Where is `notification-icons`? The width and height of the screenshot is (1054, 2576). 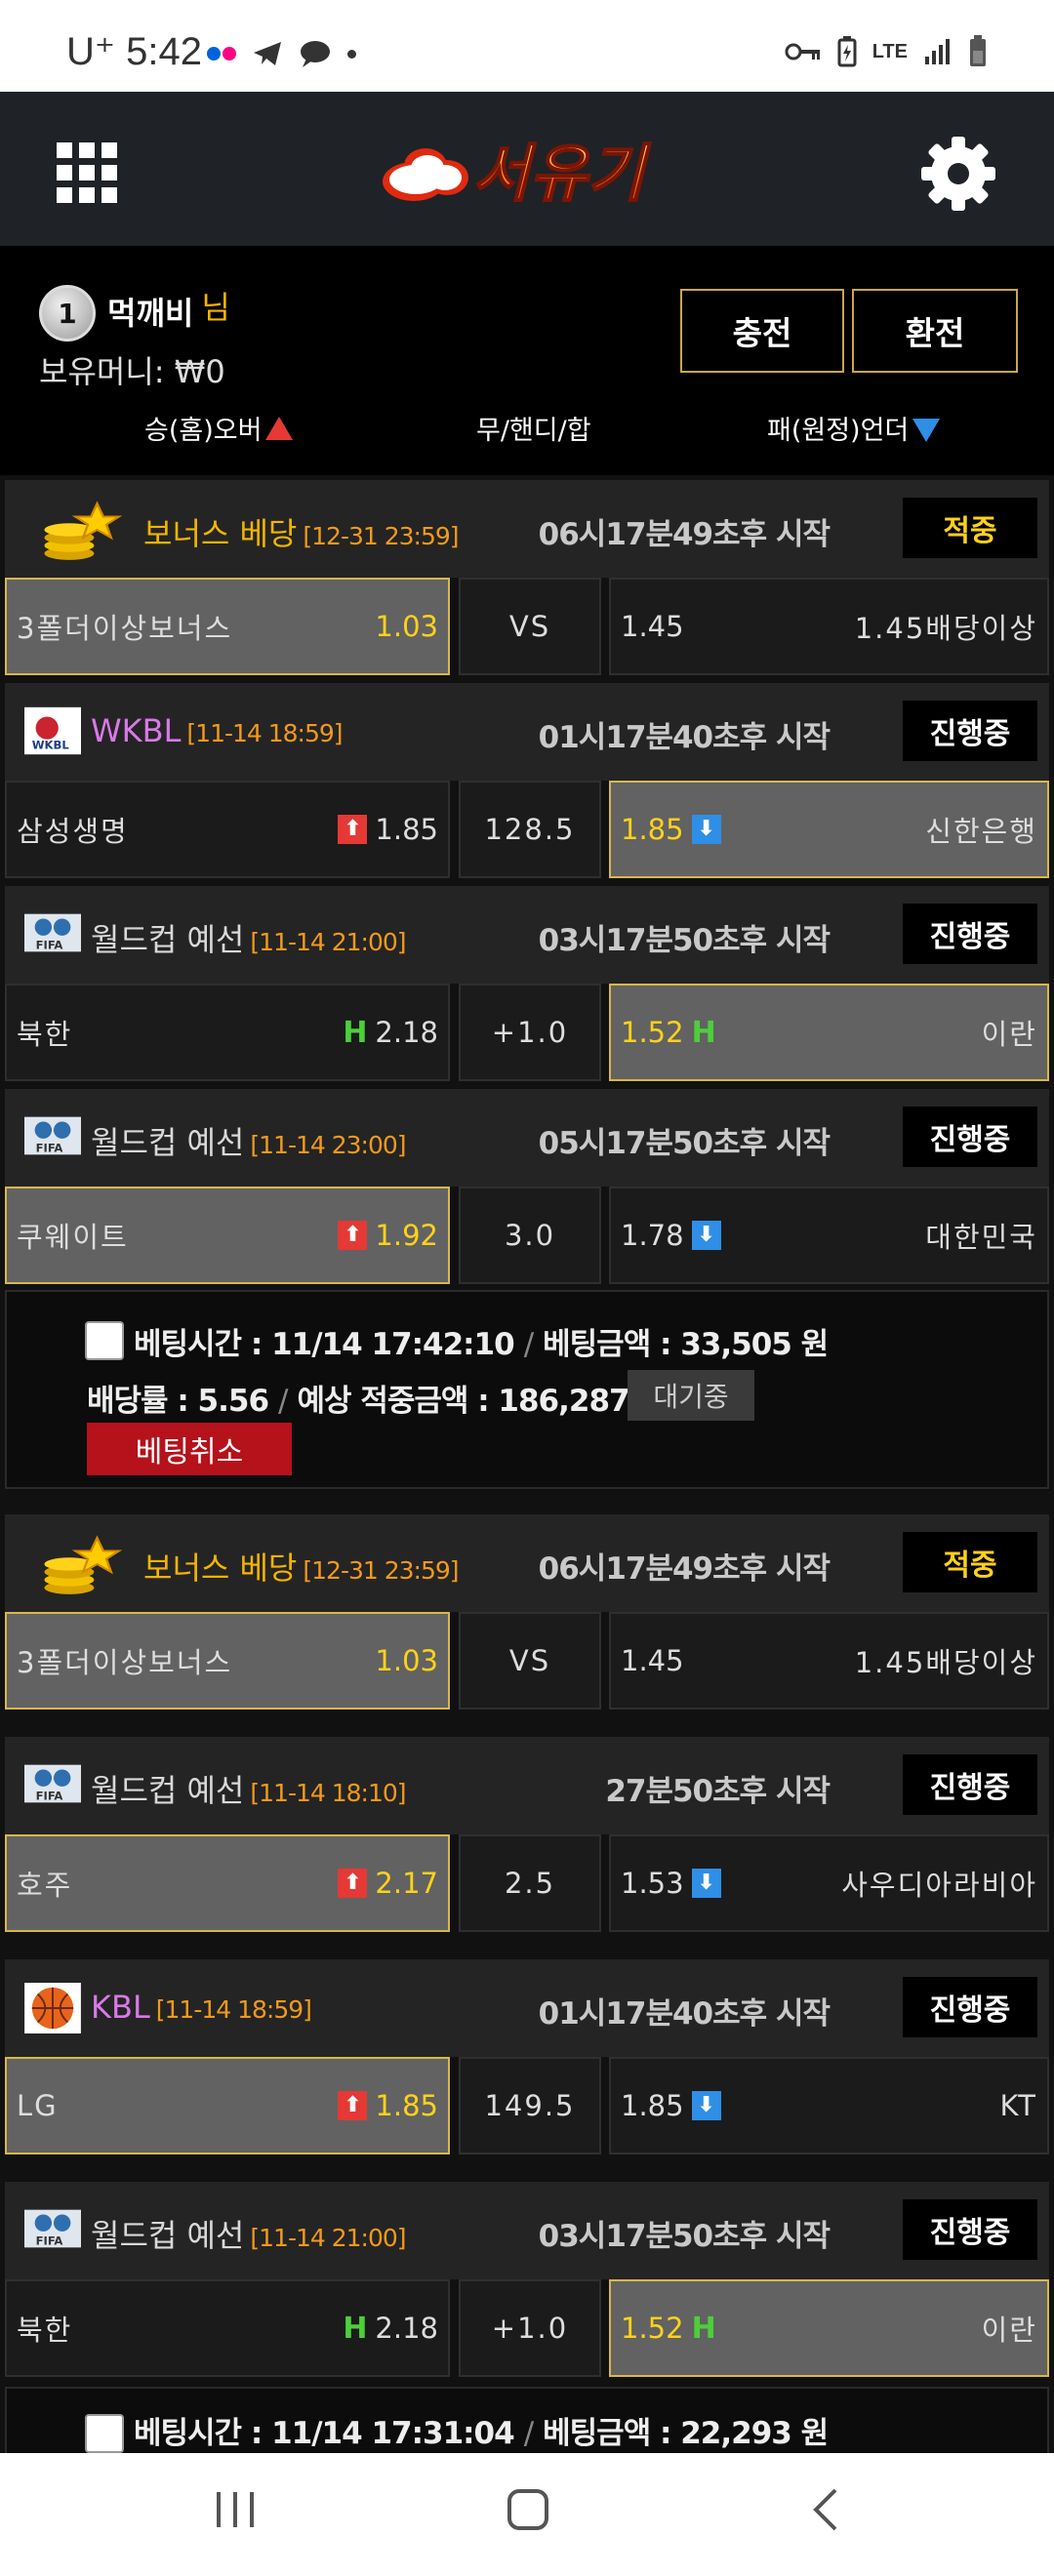 notification-icons is located at coordinates (281, 53).